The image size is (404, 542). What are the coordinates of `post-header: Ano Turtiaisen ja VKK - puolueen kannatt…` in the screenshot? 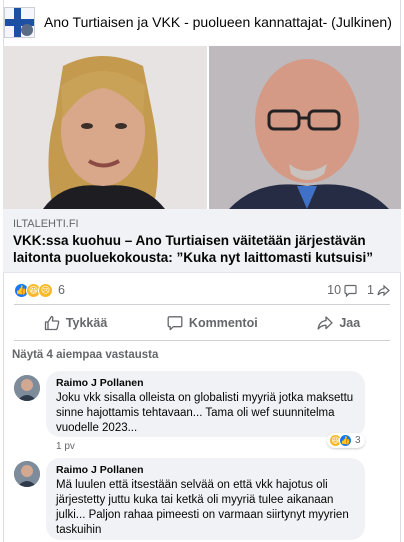 It's located at (200, 22).